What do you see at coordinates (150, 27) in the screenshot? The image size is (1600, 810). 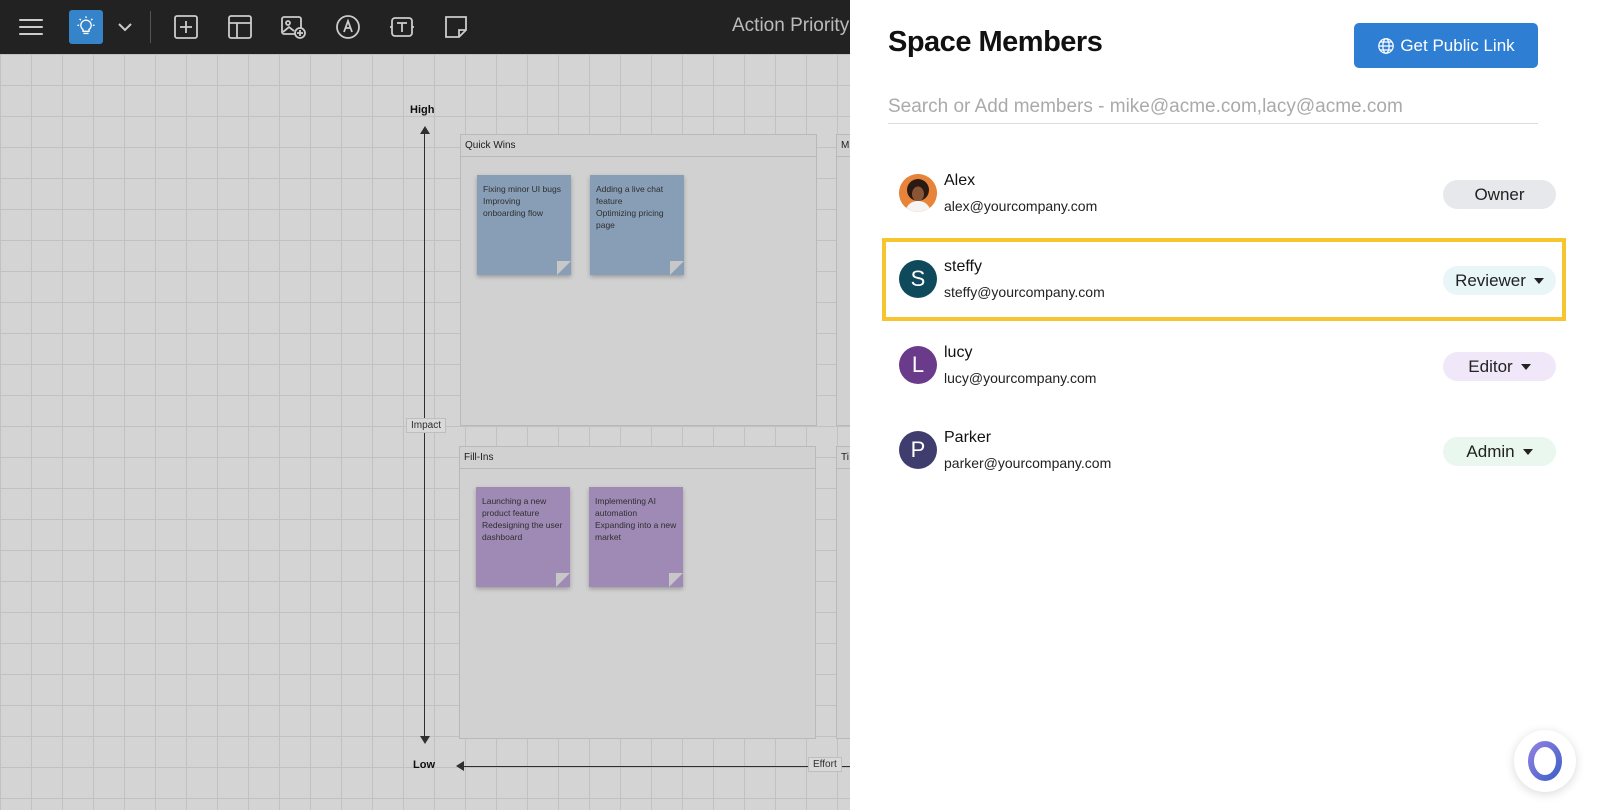 I see `toolbar-divider` at bounding box center [150, 27].